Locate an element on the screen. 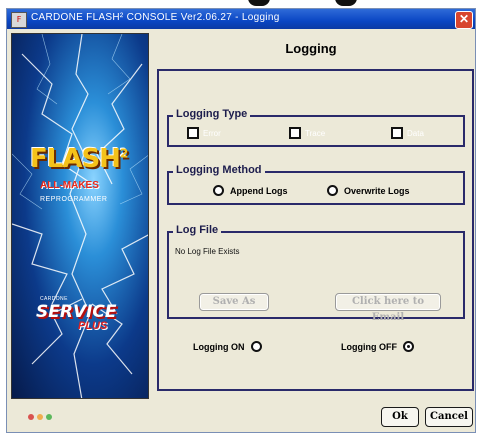  checkbox-error: Error is located at coordinates (204, 133).